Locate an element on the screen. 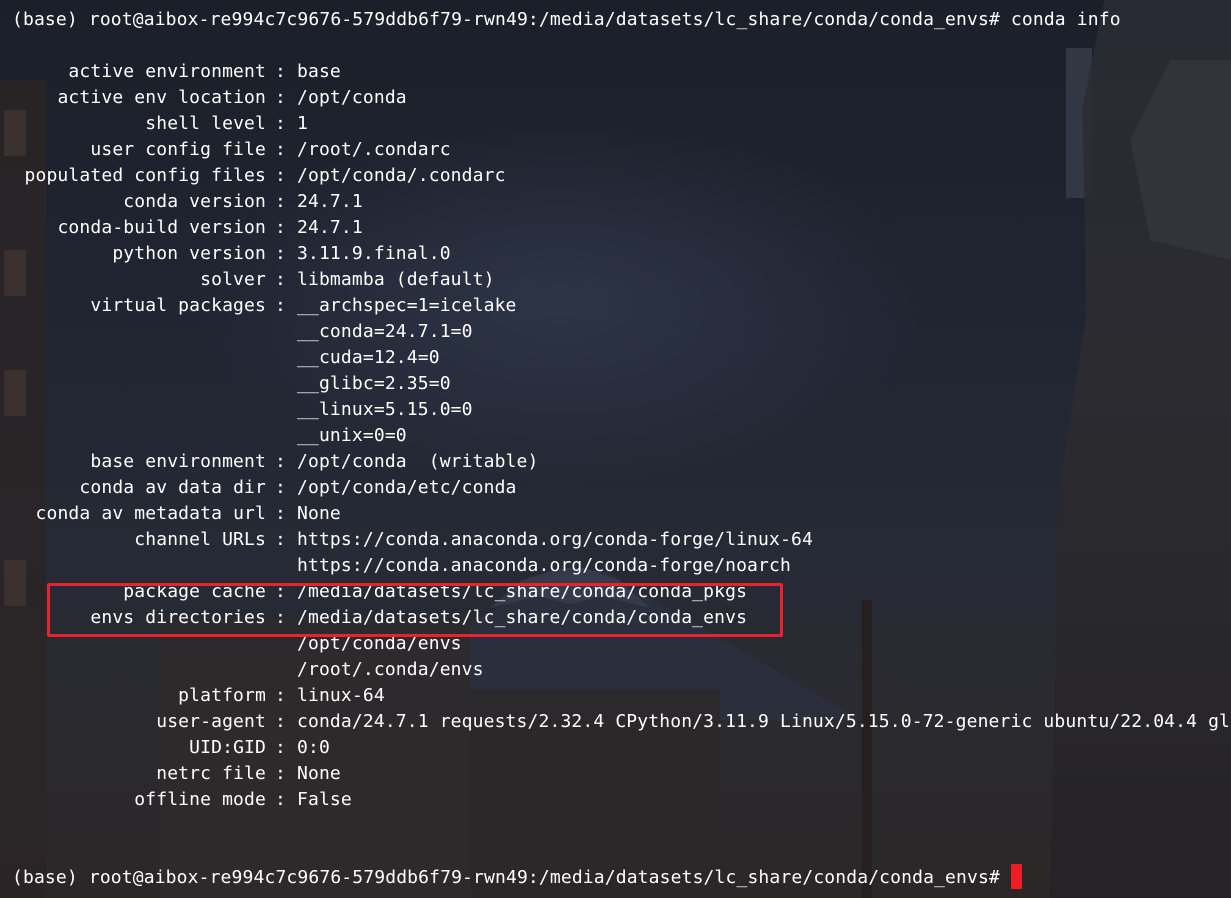 The width and height of the screenshot is (1231, 898). info-row: base environment: /opt/conda (writable) is located at coordinates (615, 462).